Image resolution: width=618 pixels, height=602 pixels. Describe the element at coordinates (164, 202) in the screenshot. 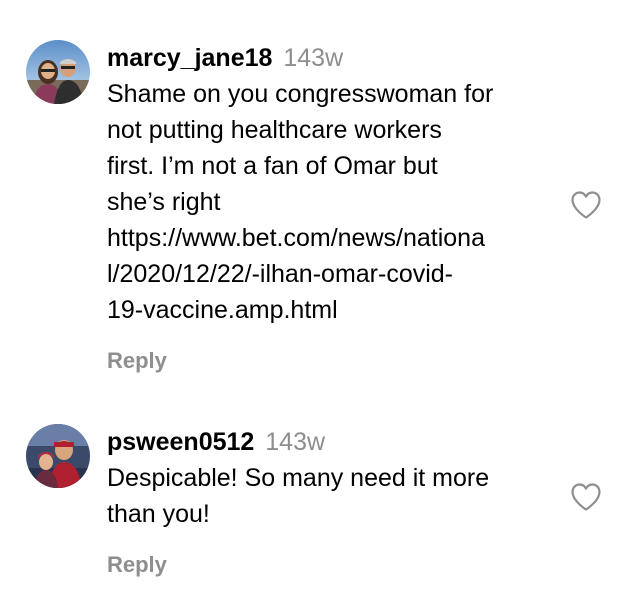

I see `comment-text-line: she’s right` at that location.